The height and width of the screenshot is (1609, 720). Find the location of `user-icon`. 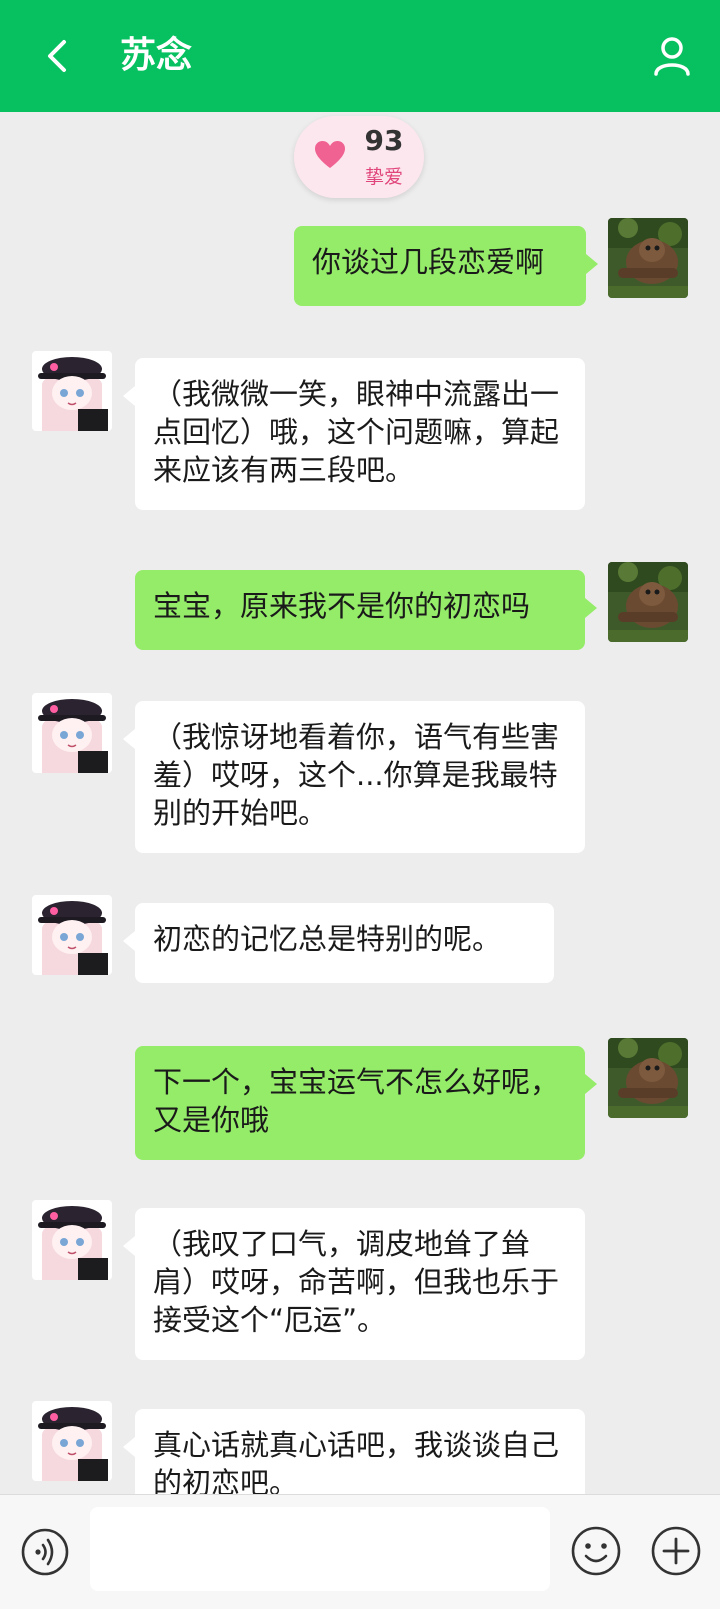

user-icon is located at coordinates (672, 56).